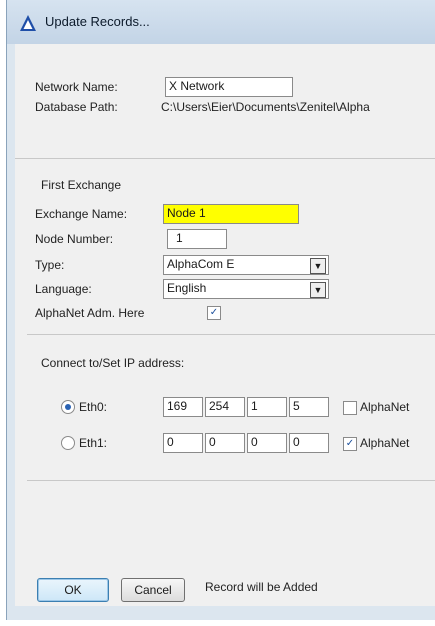  What do you see at coordinates (246, 265) in the screenshot?
I see `type-select: AlphaCom E ▼` at bounding box center [246, 265].